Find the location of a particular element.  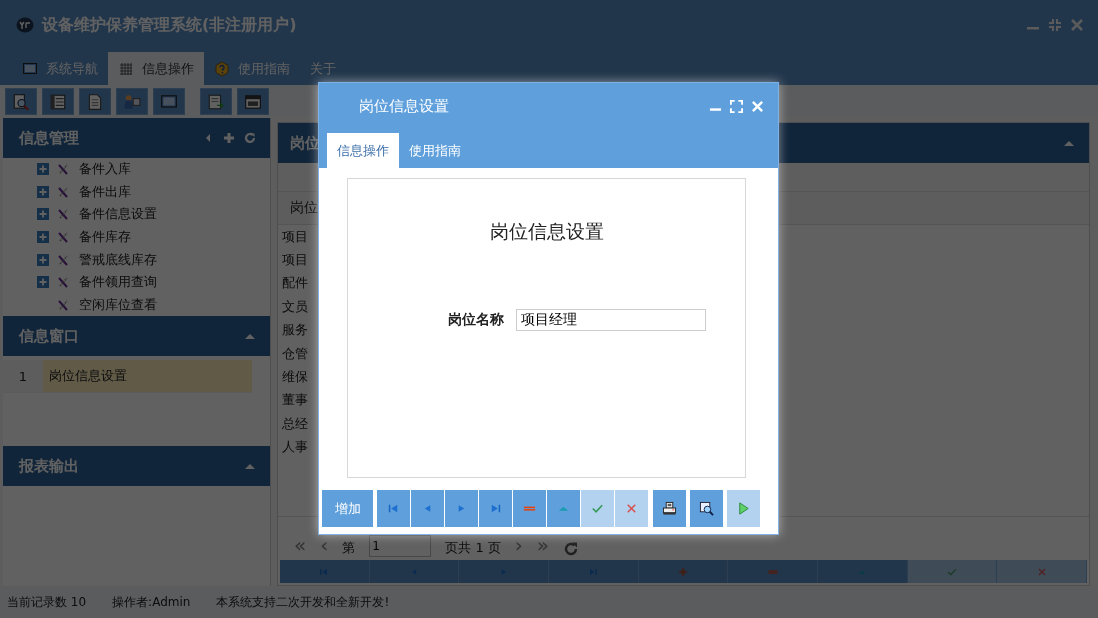

dialog-tab: 使用指南 is located at coordinates (435, 150).